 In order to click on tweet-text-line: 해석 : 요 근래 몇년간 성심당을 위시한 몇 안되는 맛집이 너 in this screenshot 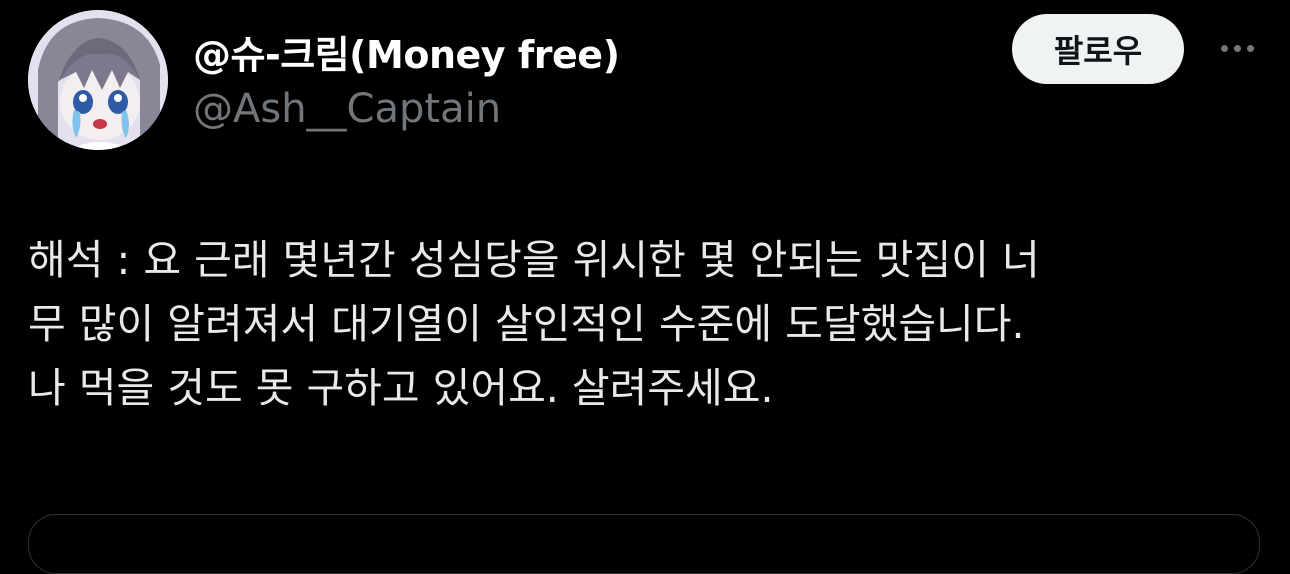, I will do `click(534, 260)`.